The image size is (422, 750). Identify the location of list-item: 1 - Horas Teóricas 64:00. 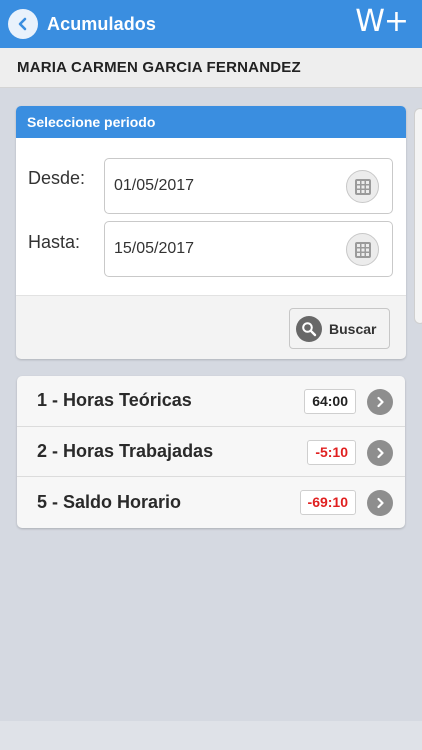
(211, 401).